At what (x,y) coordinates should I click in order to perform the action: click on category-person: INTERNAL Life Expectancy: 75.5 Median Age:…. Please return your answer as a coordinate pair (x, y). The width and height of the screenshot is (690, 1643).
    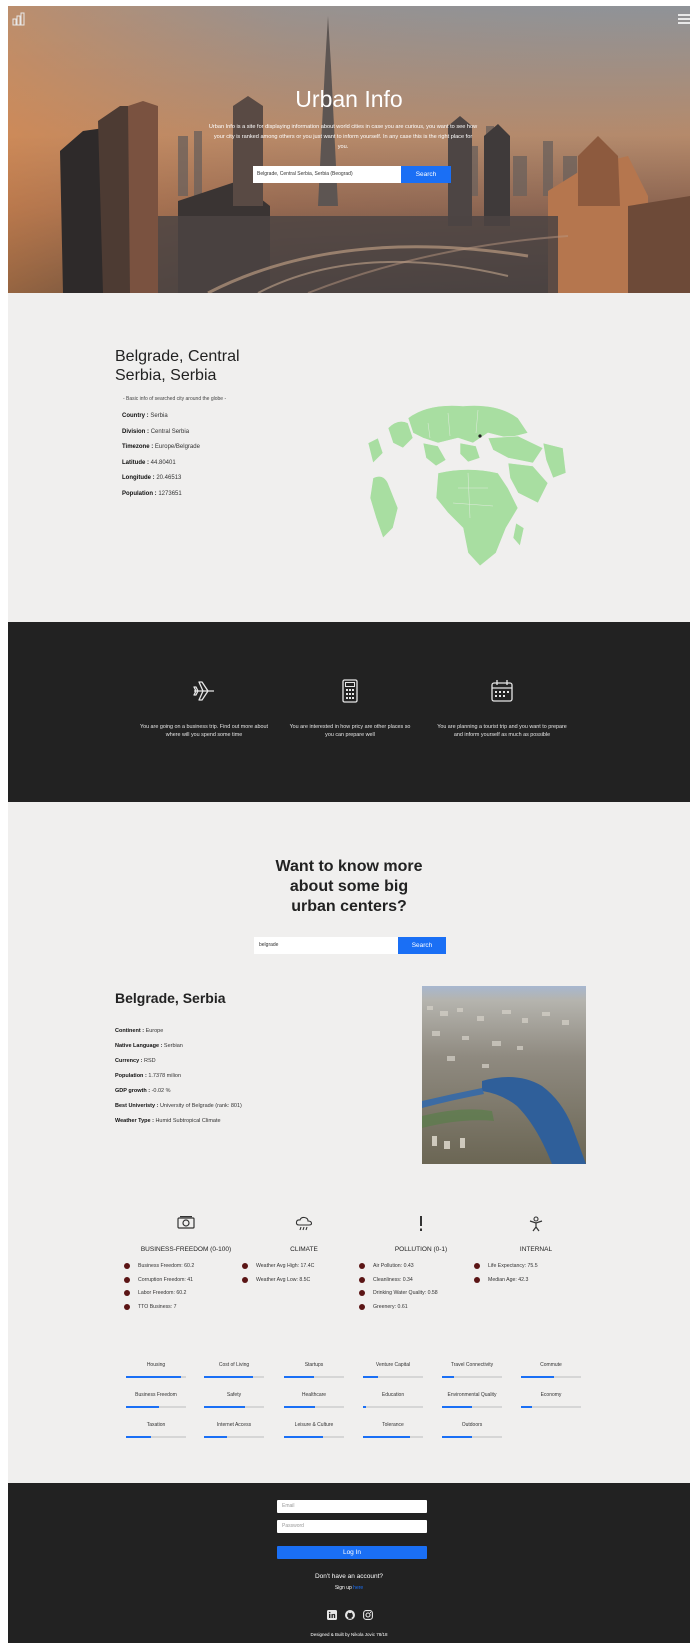
    Looking at the image, I should click on (536, 1253).